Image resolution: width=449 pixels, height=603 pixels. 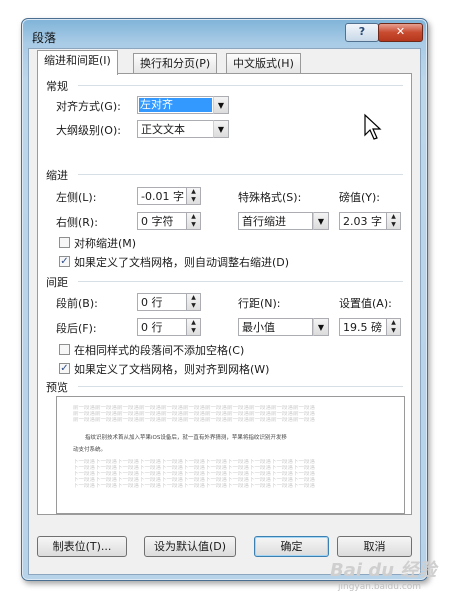 I want to click on tab-asian-typography: 中文版式(H), so click(x=263, y=63).